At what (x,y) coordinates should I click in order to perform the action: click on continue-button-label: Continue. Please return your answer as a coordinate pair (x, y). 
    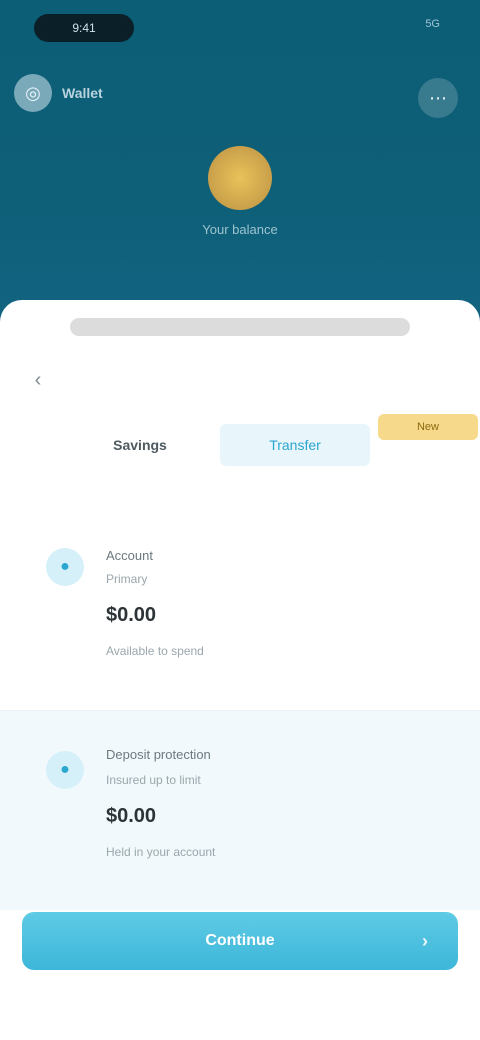
    Looking at the image, I should click on (240, 940).